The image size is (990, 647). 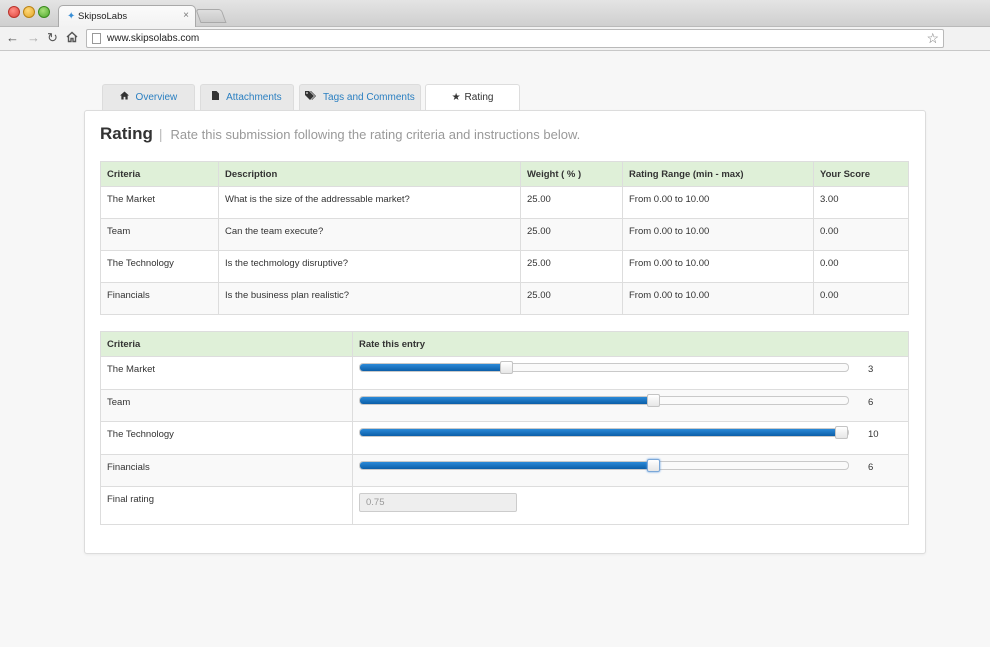 I want to click on tab-attachments: Attachments, so click(x=247, y=97).